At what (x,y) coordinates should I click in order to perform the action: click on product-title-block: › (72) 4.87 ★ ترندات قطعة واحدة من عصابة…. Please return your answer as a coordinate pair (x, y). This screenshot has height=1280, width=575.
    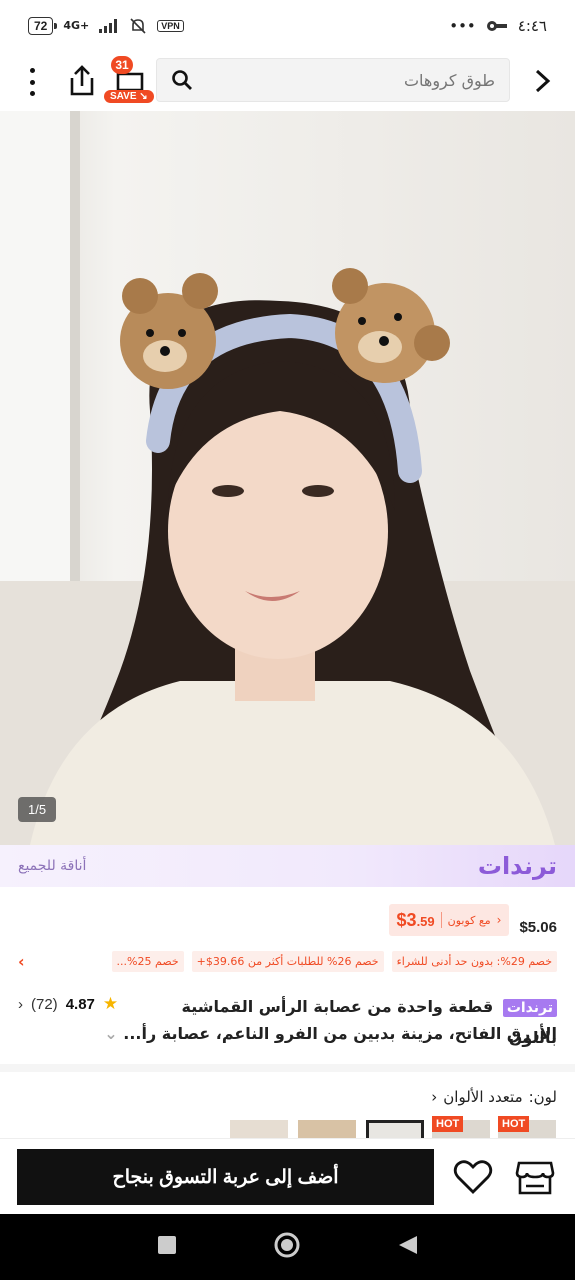
    Looking at the image, I should click on (287, 1020).